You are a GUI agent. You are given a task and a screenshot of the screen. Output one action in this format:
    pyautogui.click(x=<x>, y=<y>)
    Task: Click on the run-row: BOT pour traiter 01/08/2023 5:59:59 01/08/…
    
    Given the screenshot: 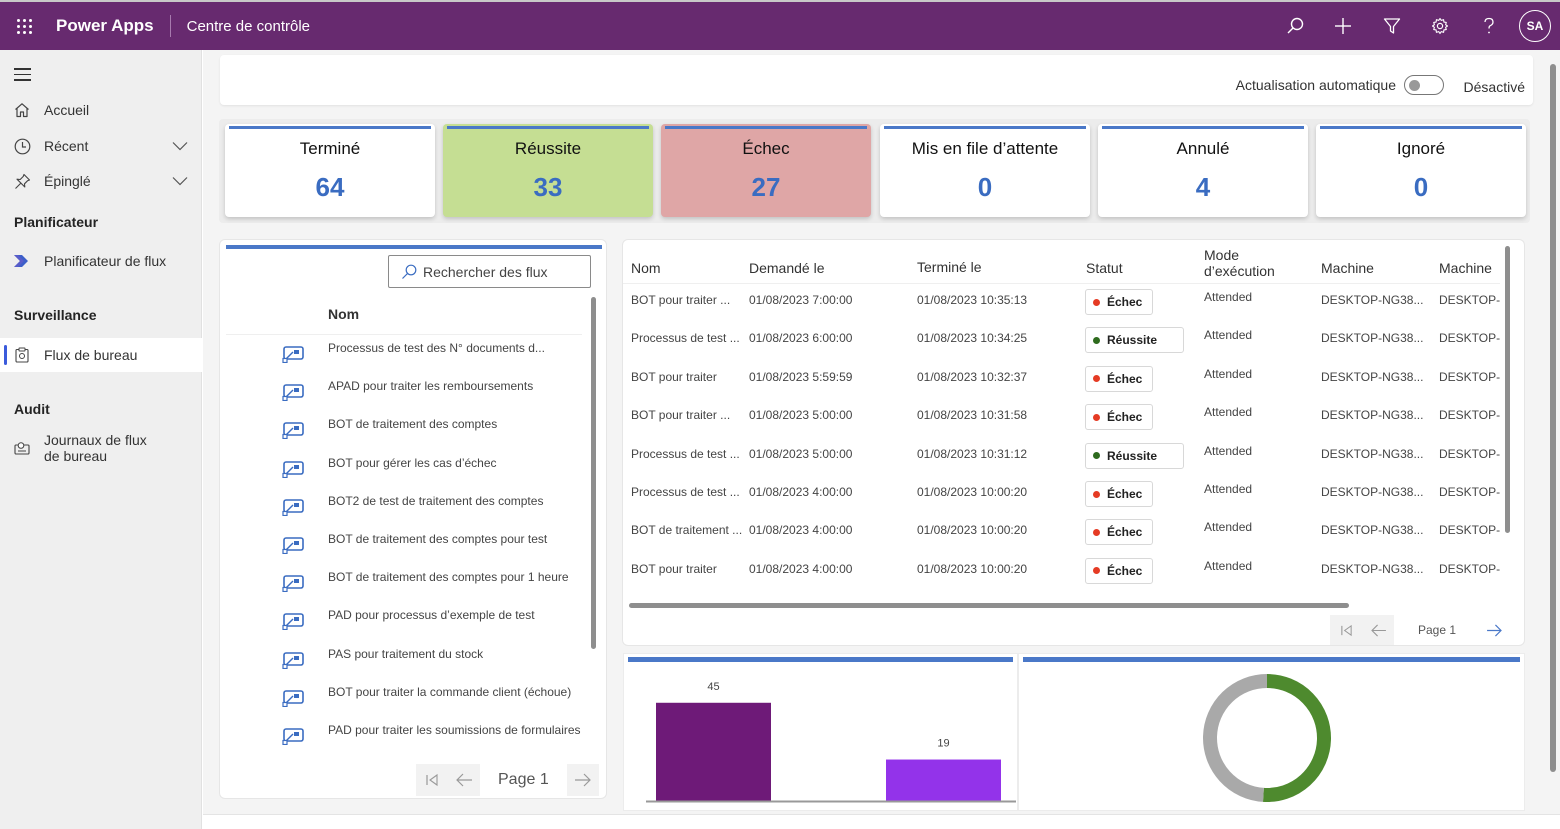 What is the action you would take?
    pyautogui.click(x=1063, y=384)
    